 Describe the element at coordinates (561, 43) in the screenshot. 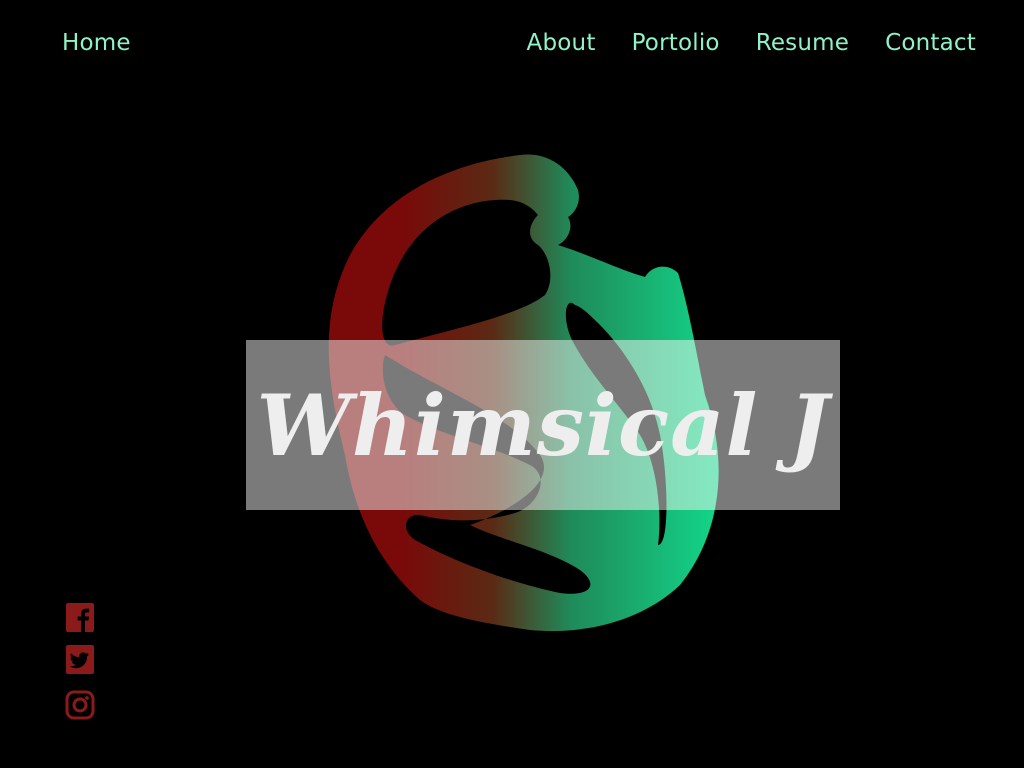

I see `nav-about-link: About` at that location.